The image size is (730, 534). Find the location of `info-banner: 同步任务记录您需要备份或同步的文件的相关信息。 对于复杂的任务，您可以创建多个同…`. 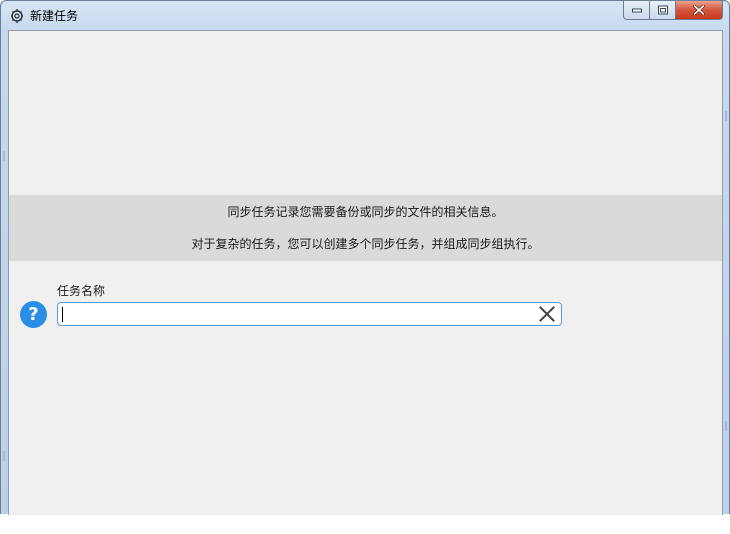

info-banner: 同步任务记录您需要备份或同步的文件的相关信息。 对于复杂的任务，您可以创建多个同… is located at coordinates (365, 228).